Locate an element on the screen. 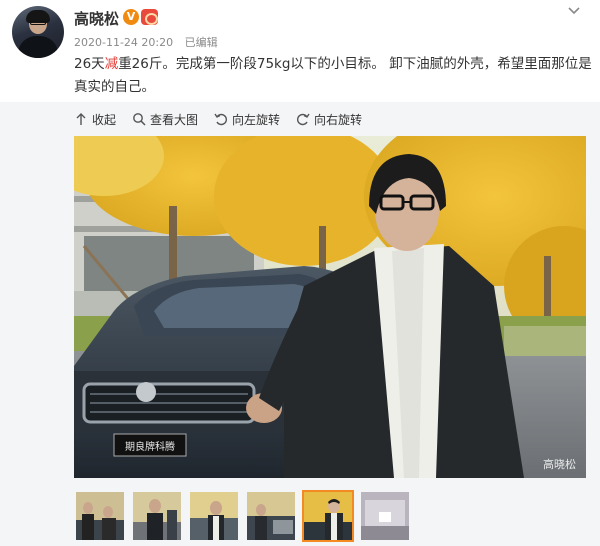 This screenshot has height=546, width=600. photo-watermark: 高晓松 is located at coordinates (559, 464).